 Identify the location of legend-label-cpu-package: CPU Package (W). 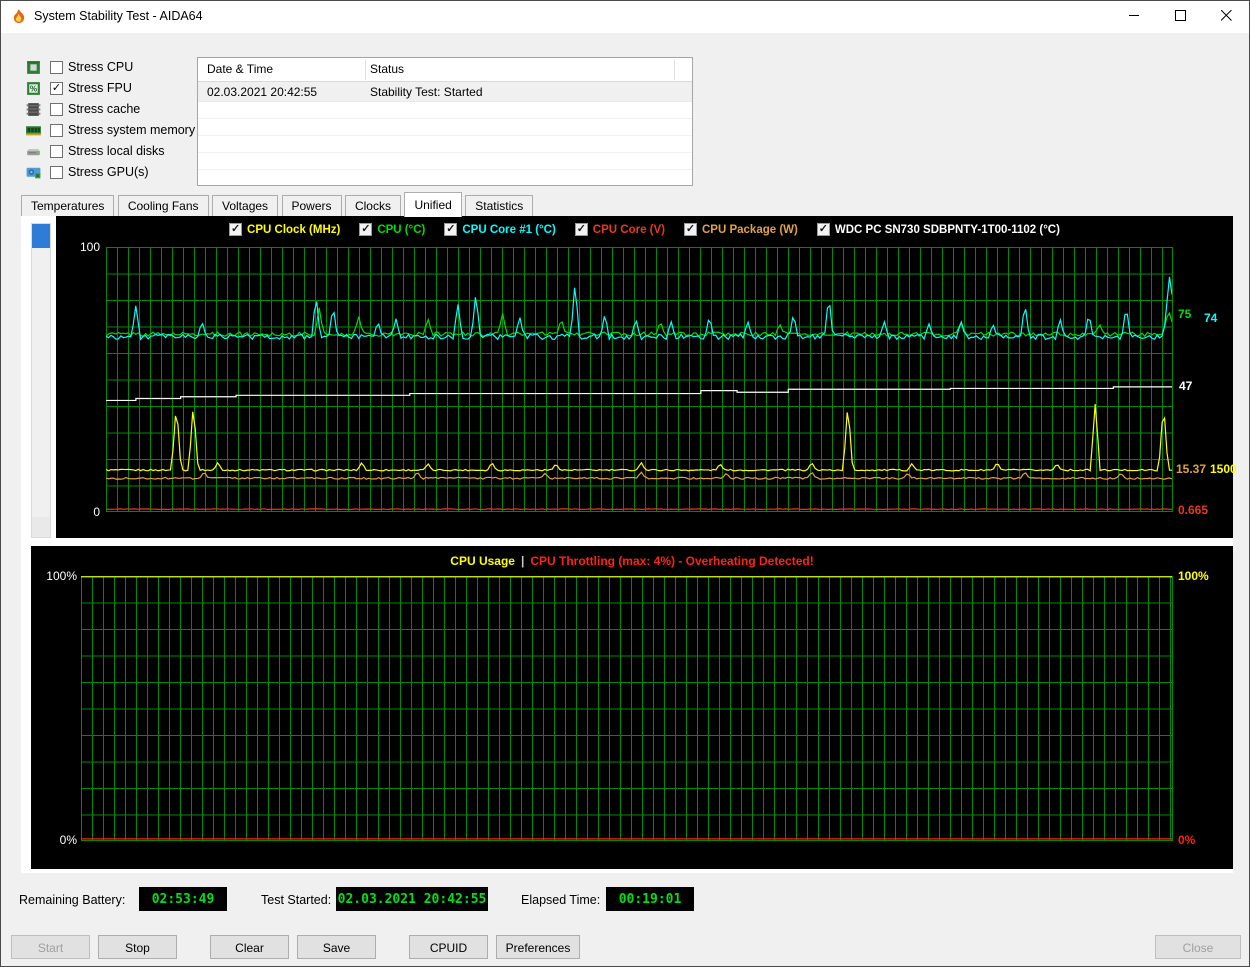
(750, 229).